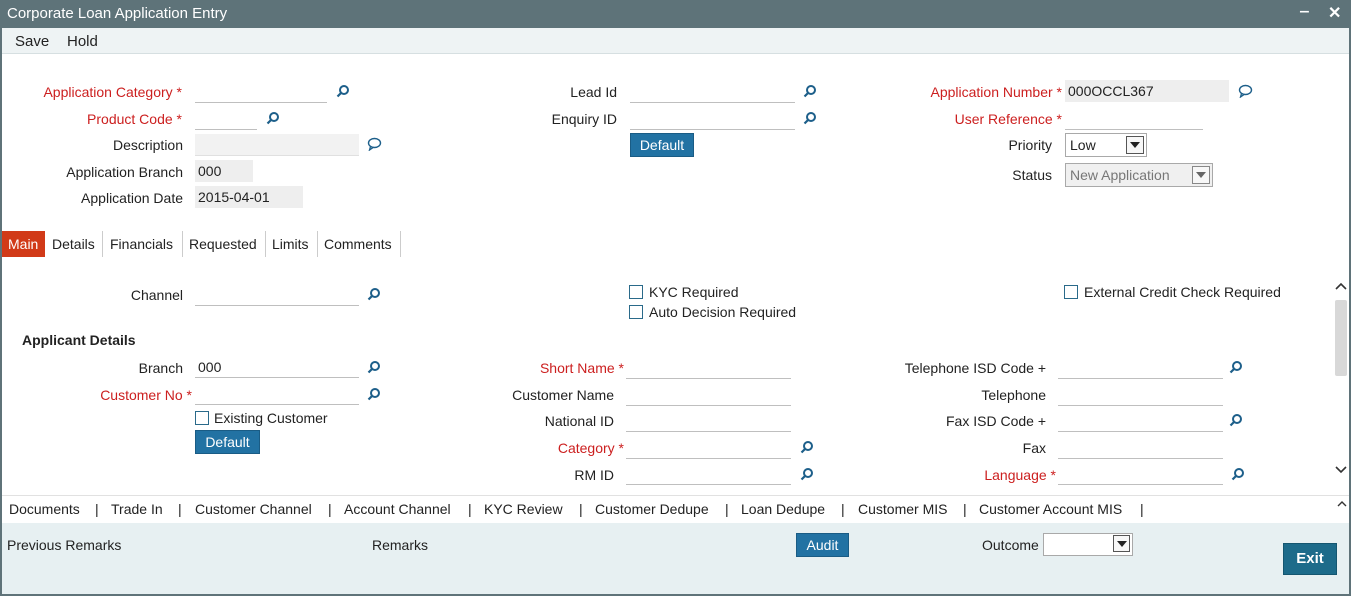  I want to click on product-code-input, so click(226, 119).